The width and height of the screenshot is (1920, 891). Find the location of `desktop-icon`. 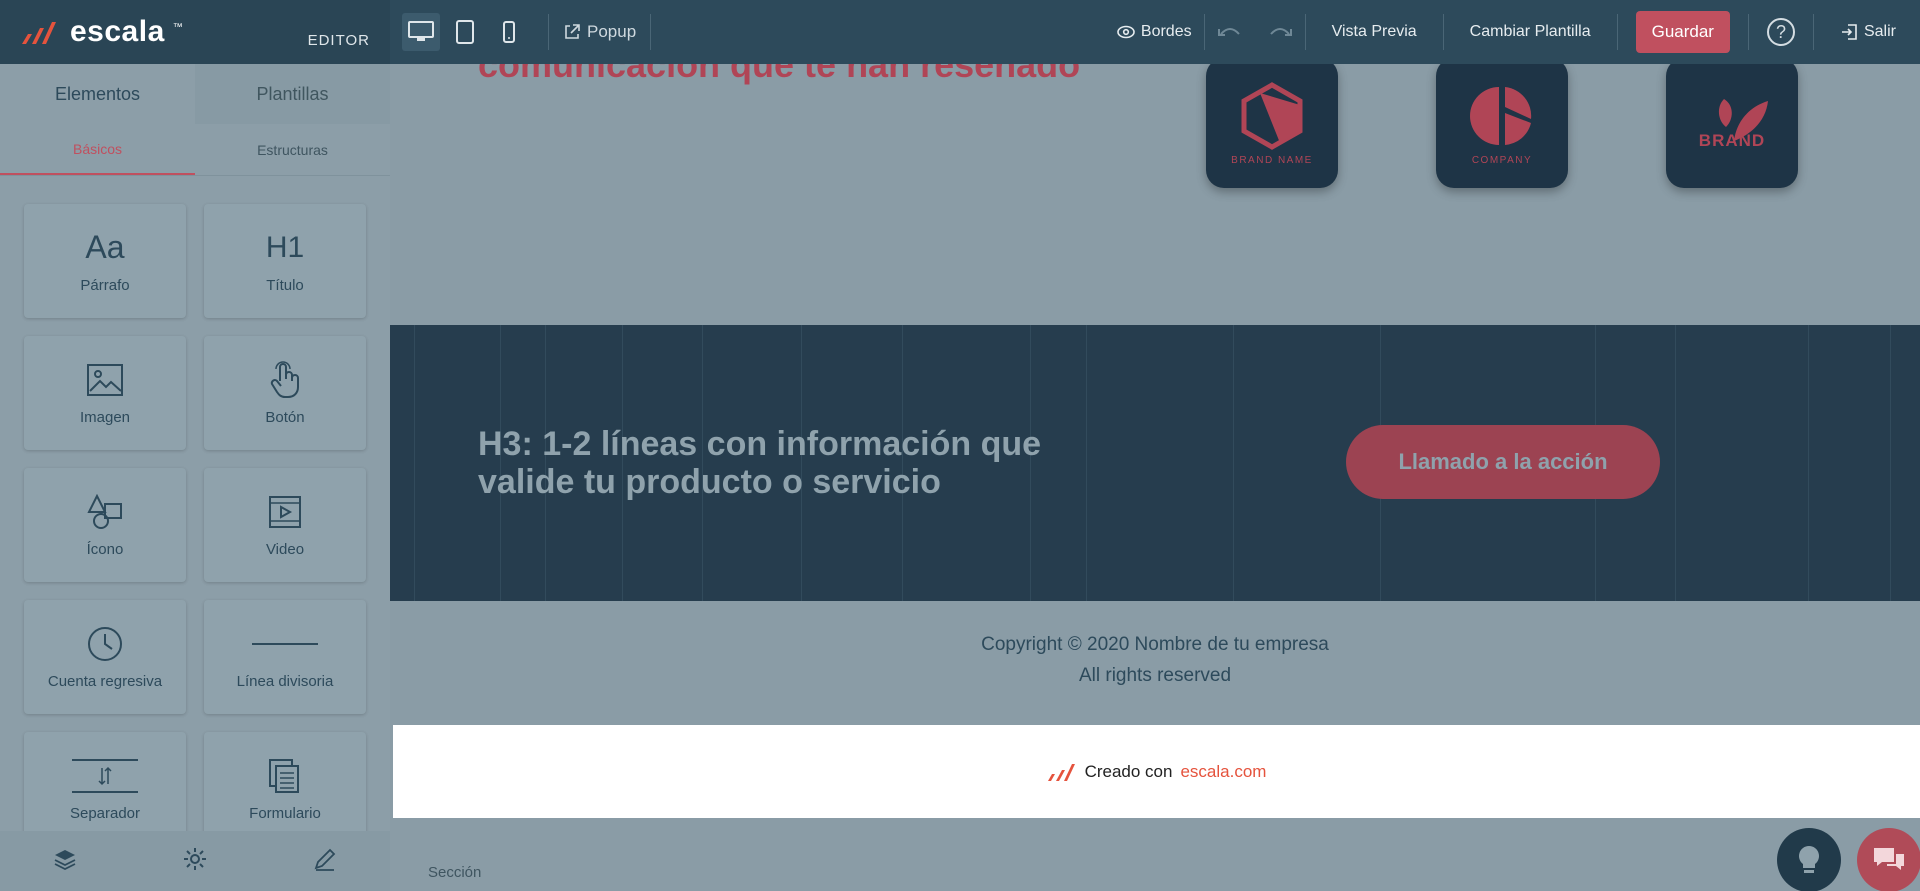

desktop-icon is located at coordinates (421, 31).